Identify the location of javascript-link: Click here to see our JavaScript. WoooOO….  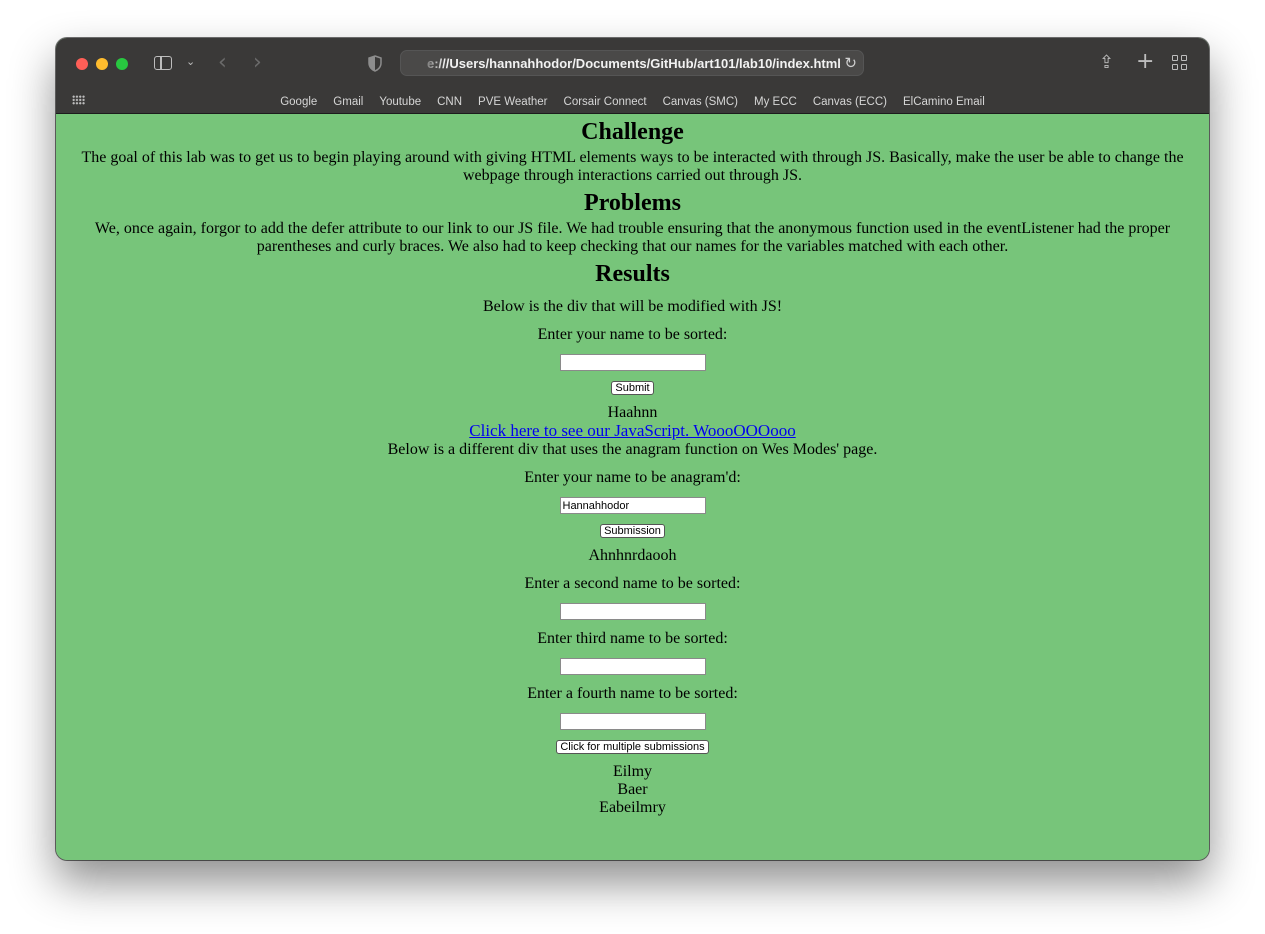
(632, 430).